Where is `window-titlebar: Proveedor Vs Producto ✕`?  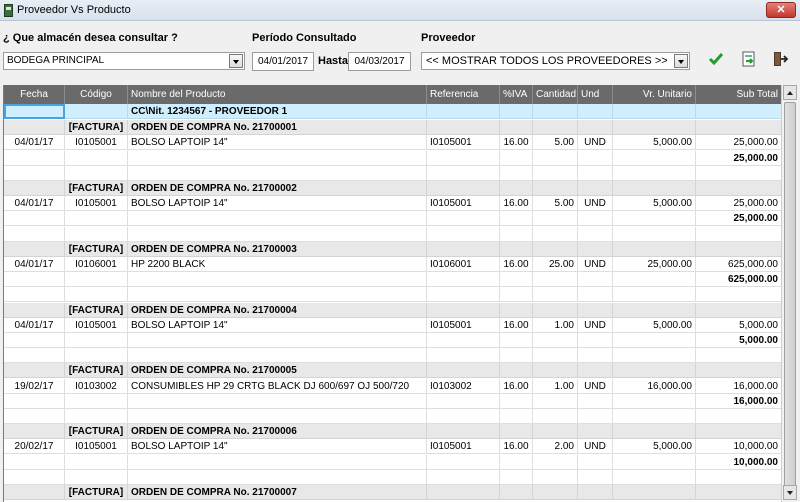
window-titlebar: Proveedor Vs Producto ✕ is located at coordinates (400, 10).